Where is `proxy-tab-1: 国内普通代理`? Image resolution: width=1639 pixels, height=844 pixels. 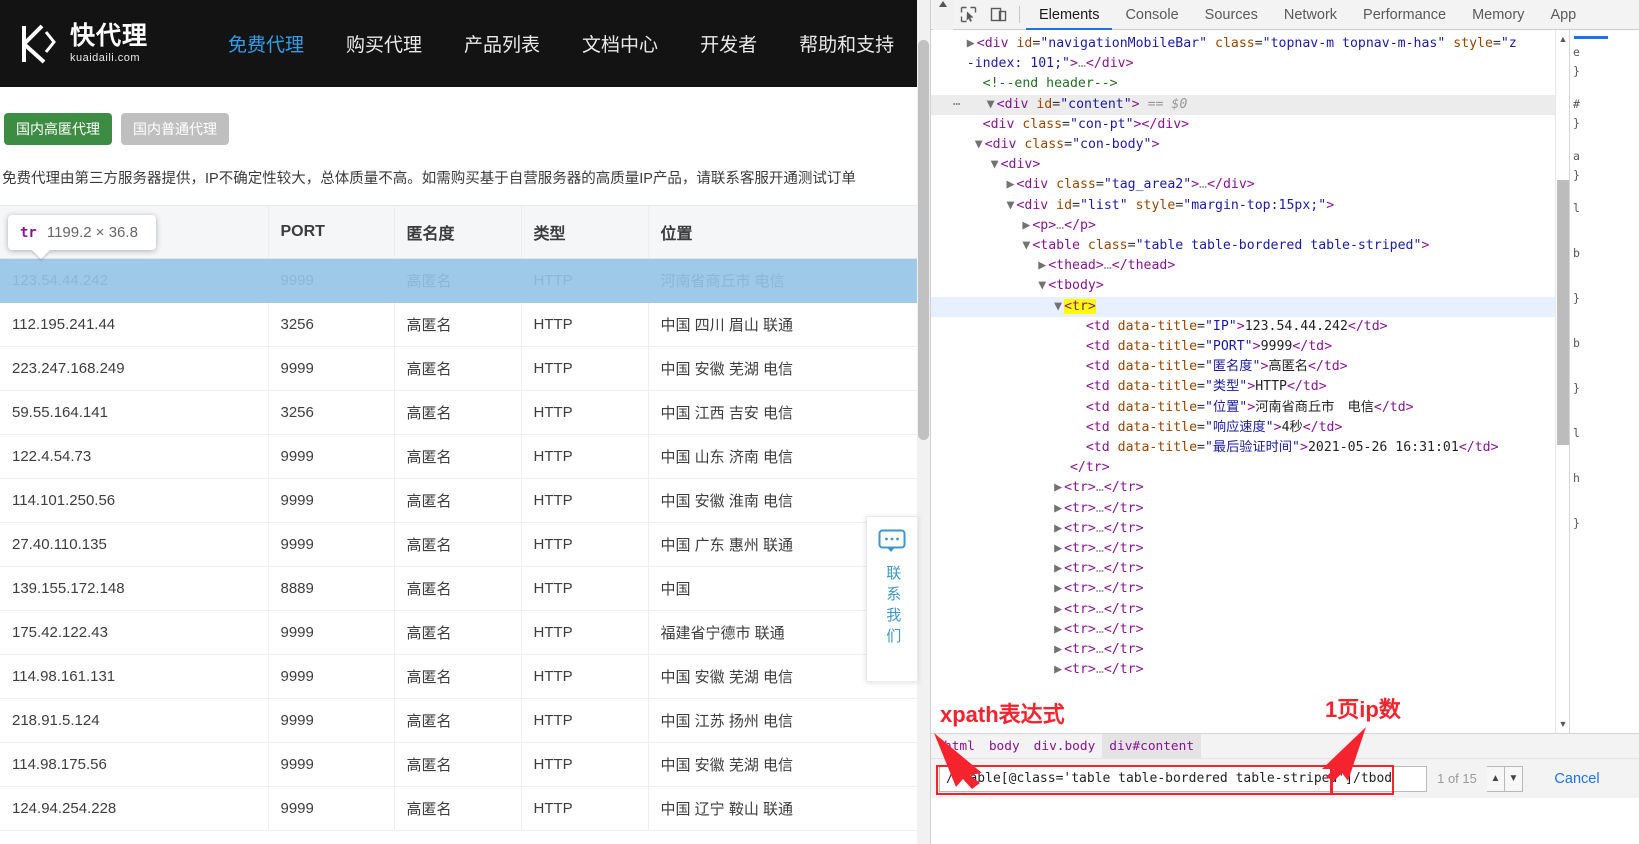
proxy-tab-1: 国内普通代理 is located at coordinates (175, 129).